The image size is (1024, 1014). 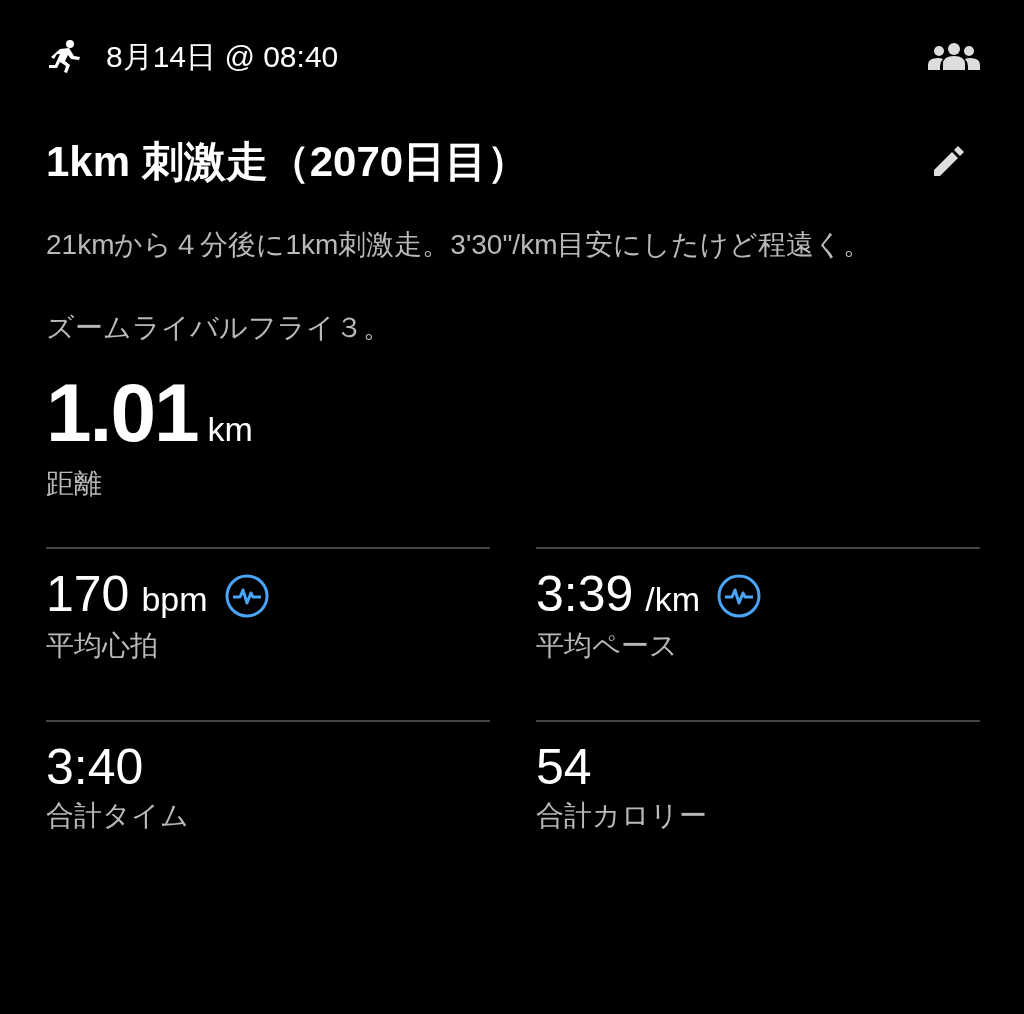 What do you see at coordinates (954, 56) in the screenshot?
I see `group-icon` at bounding box center [954, 56].